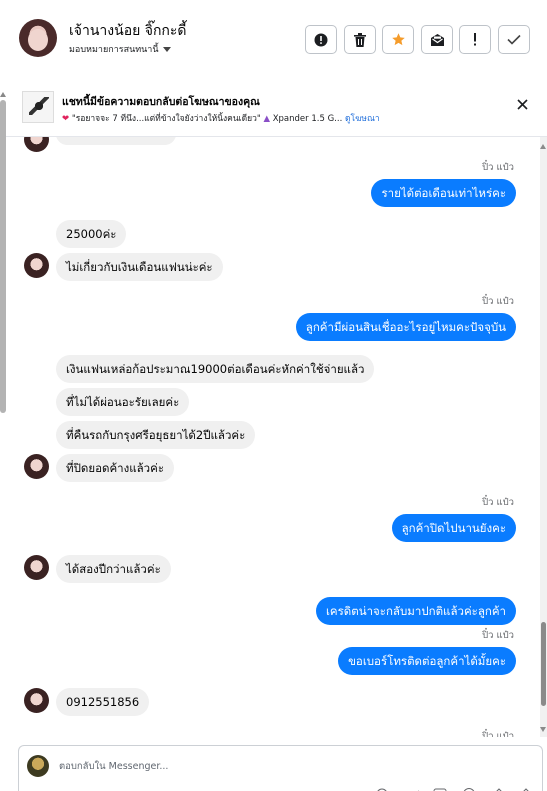  What do you see at coordinates (382, 788) in the screenshot?
I see `emoji-icon` at bounding box center [382, 788].